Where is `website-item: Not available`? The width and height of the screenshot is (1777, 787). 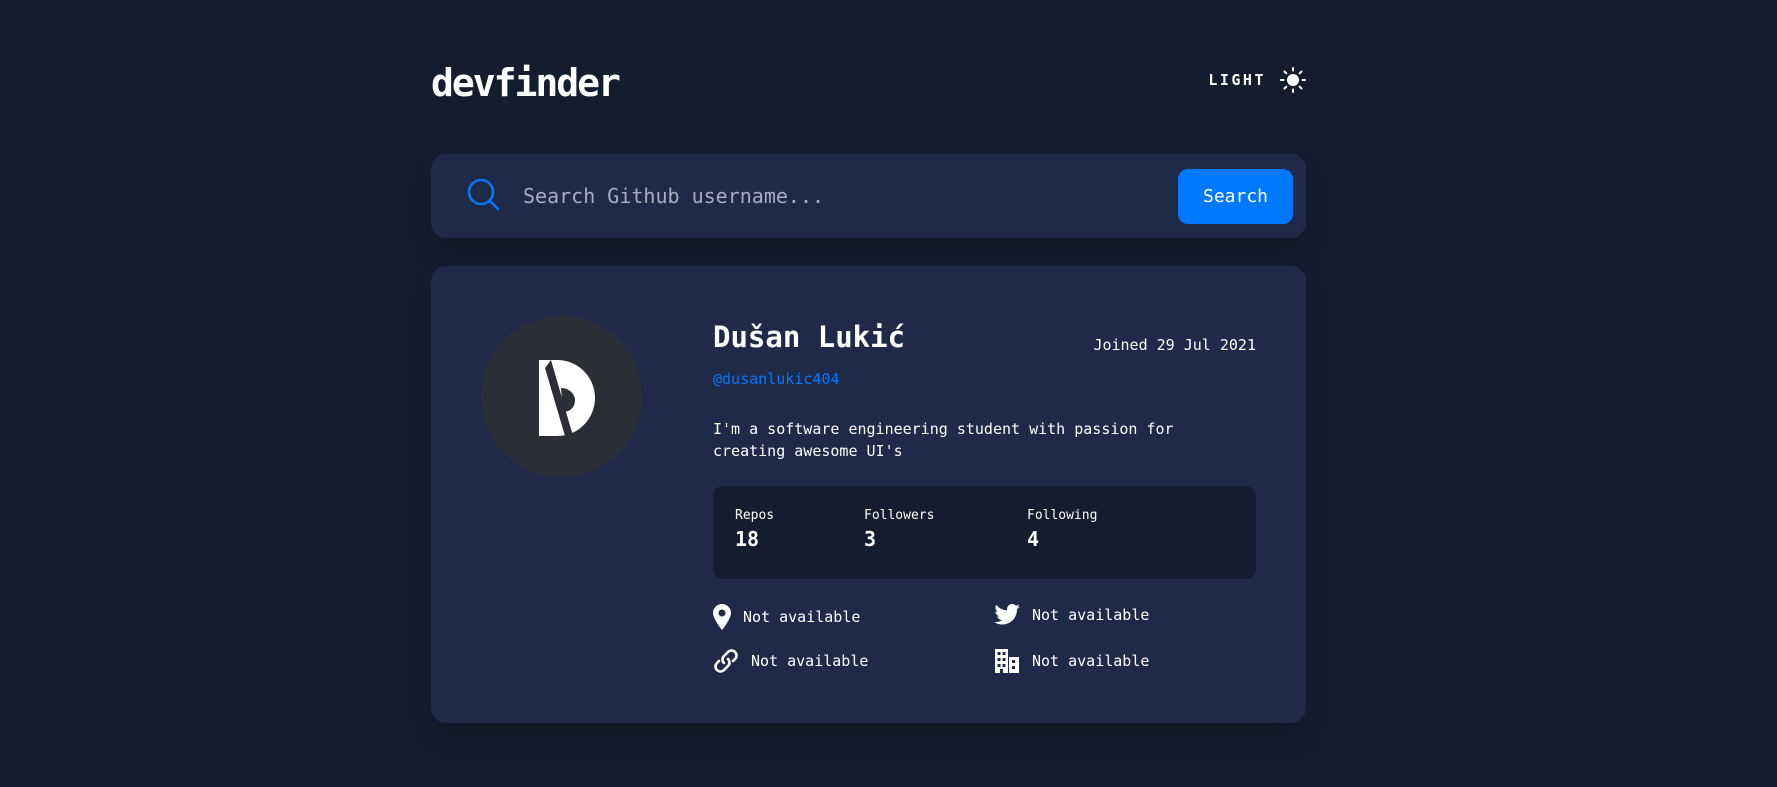
website-item: Not available is located at coordinates (790, 661).